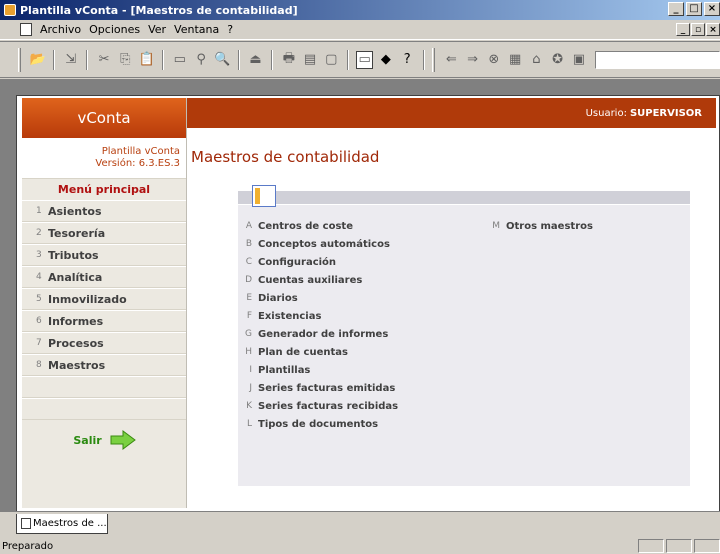 The image size is (720, 554). I want to click on status-text: Preparado, so click(28, 546).